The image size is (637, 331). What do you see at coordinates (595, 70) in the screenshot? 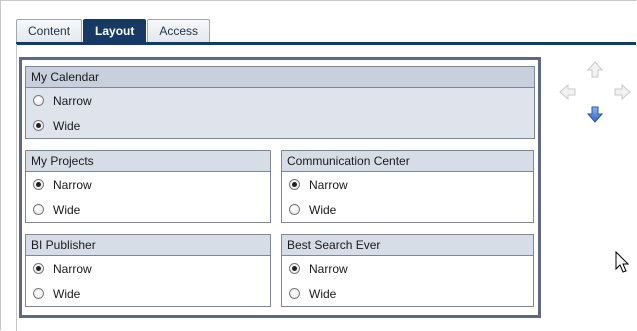
I see `arrow-up-icon` at bounding box center [595, 70].